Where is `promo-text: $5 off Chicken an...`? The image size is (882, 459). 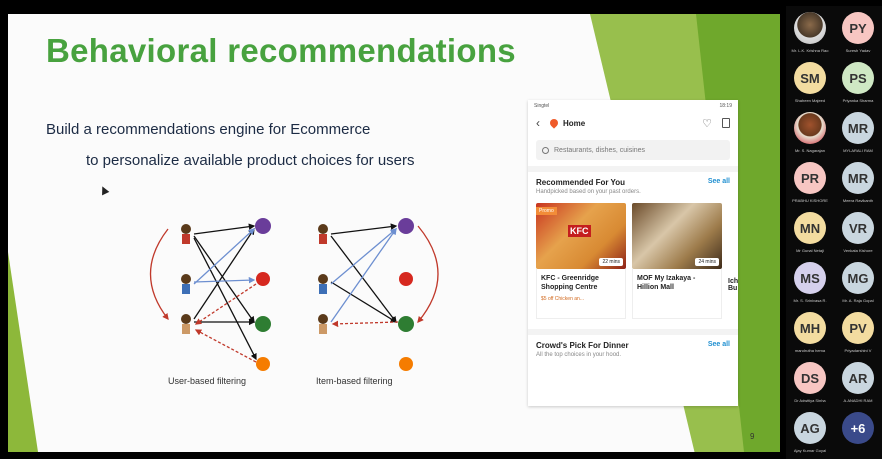
promo-text: $5 off Chicken an... is located at coordinates (562, 299).